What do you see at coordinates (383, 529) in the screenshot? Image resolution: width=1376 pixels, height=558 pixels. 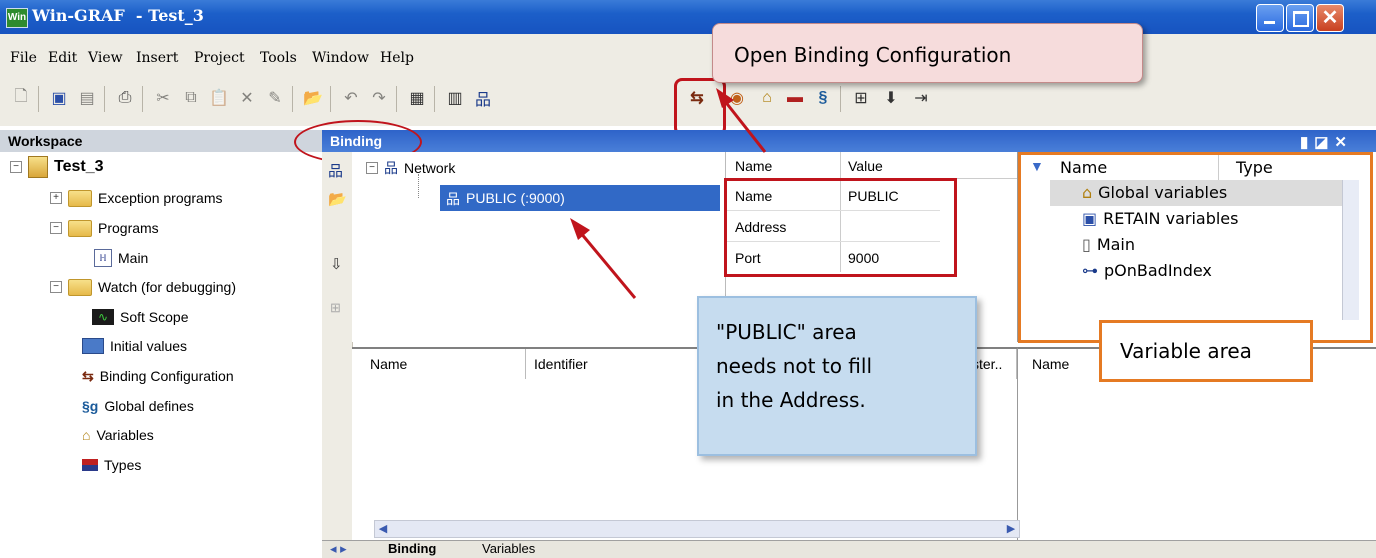 I see `scroll-left-icon: ◀` at bounding box center [383, 529].